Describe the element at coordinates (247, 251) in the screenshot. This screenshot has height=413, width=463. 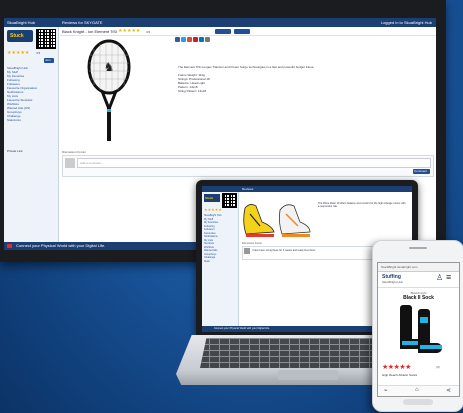
I see `laptop-user-avatar` at that location.